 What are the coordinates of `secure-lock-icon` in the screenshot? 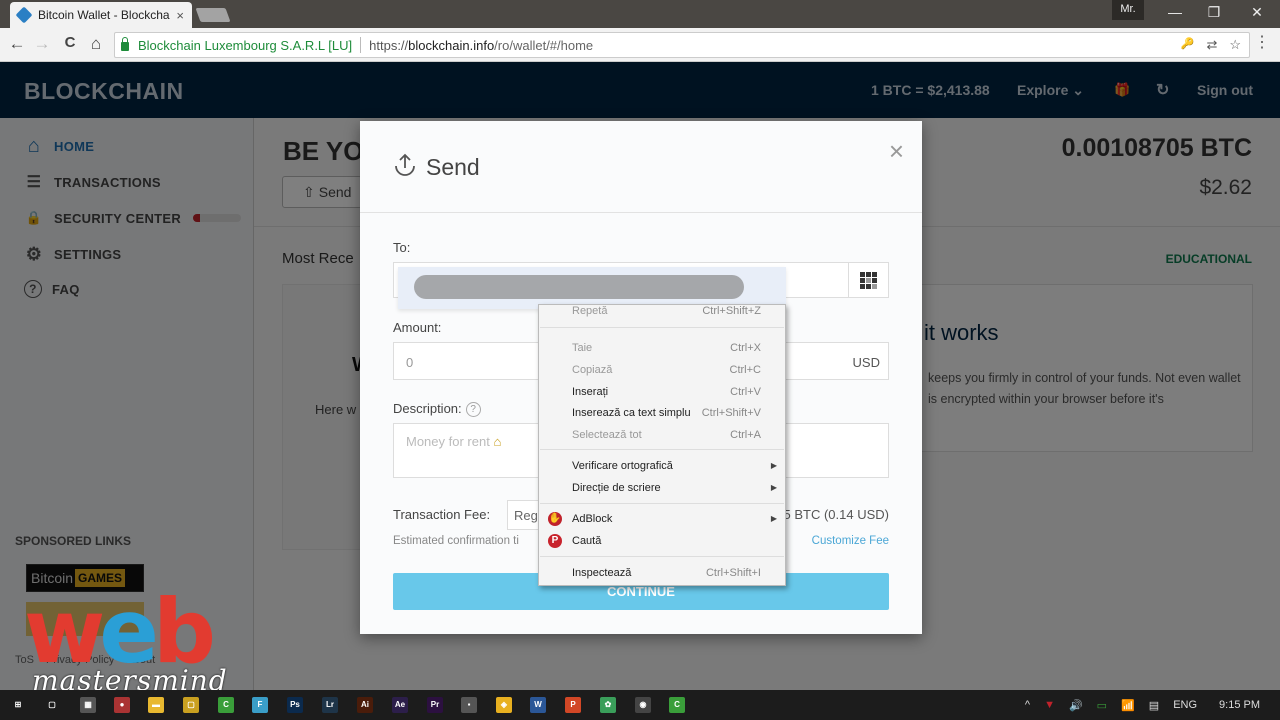 It's located at (125, 43).